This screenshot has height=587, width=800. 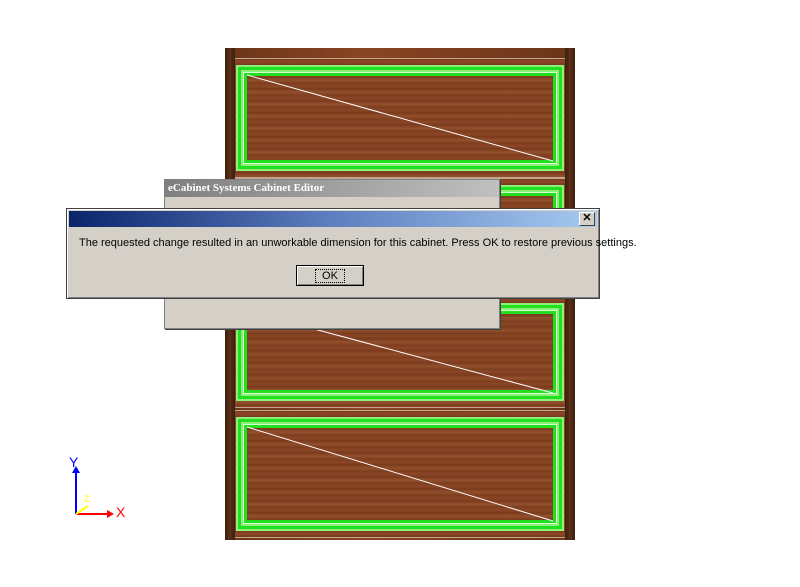 What do you see at coordinates (87, 499) in the screenshot?
I see `z-axis-label: Z` at bounding box center [87, 499].